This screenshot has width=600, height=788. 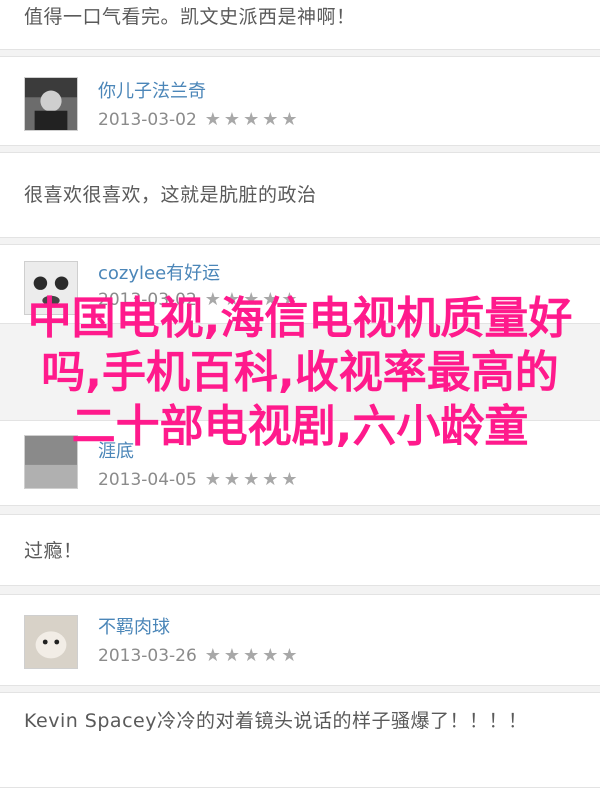 I want to click on review-username: 不羁肉球, so click(x=134, y=626).